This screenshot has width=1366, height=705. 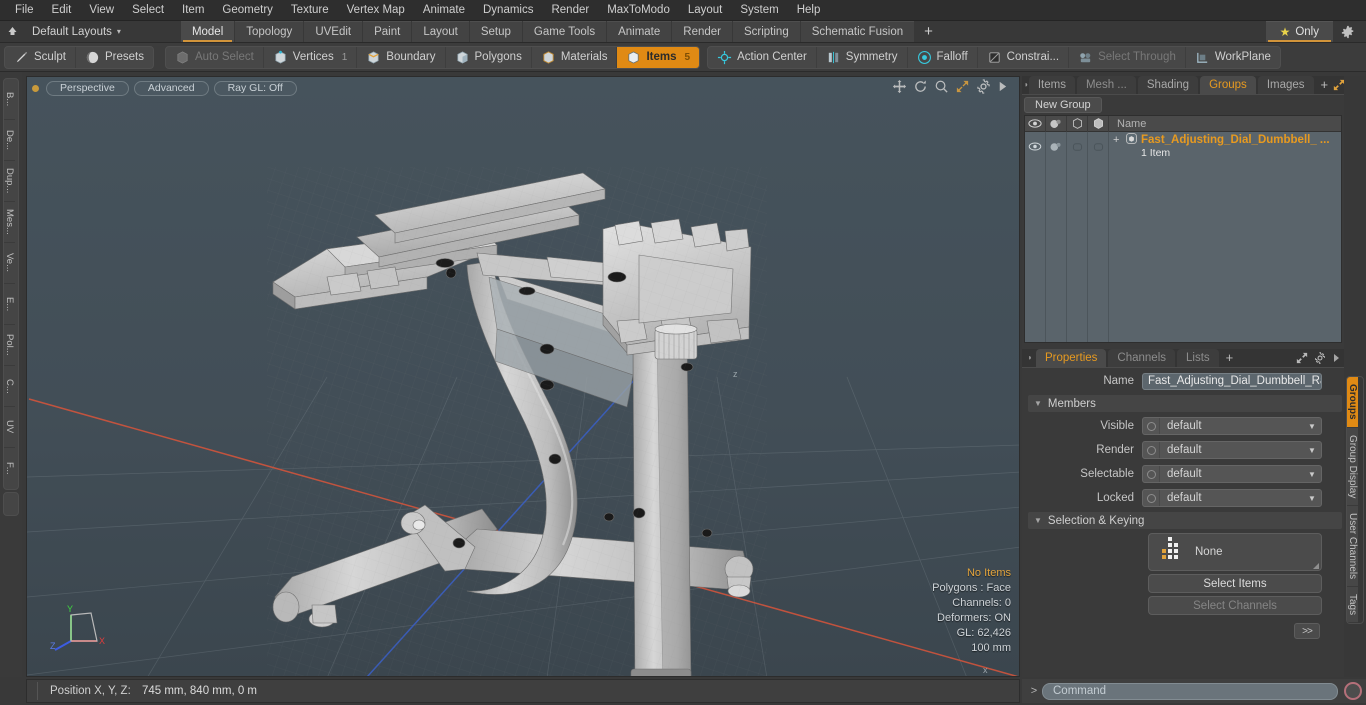 What do you see at coordinates (401, 57) in the screenshot?
I see `boundary-button: Boundary` at bounding box center [401, 57].